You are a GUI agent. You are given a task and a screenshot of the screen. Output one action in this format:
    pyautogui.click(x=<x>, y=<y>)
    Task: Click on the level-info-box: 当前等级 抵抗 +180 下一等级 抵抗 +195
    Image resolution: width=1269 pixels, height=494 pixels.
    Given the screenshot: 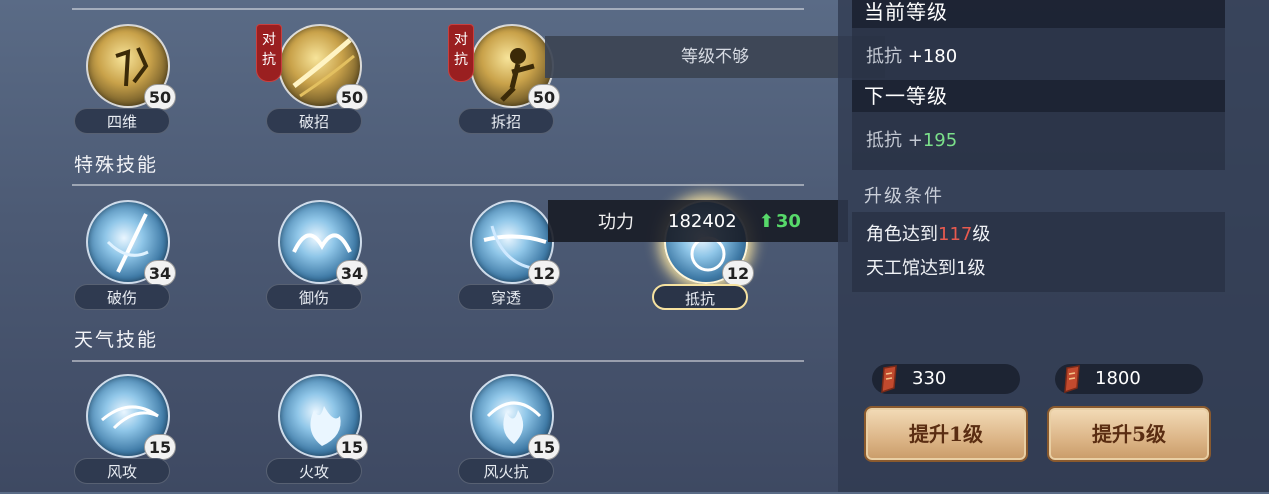 What is the action you would take?
    pyautogui.click(x=1038, y=85)
    